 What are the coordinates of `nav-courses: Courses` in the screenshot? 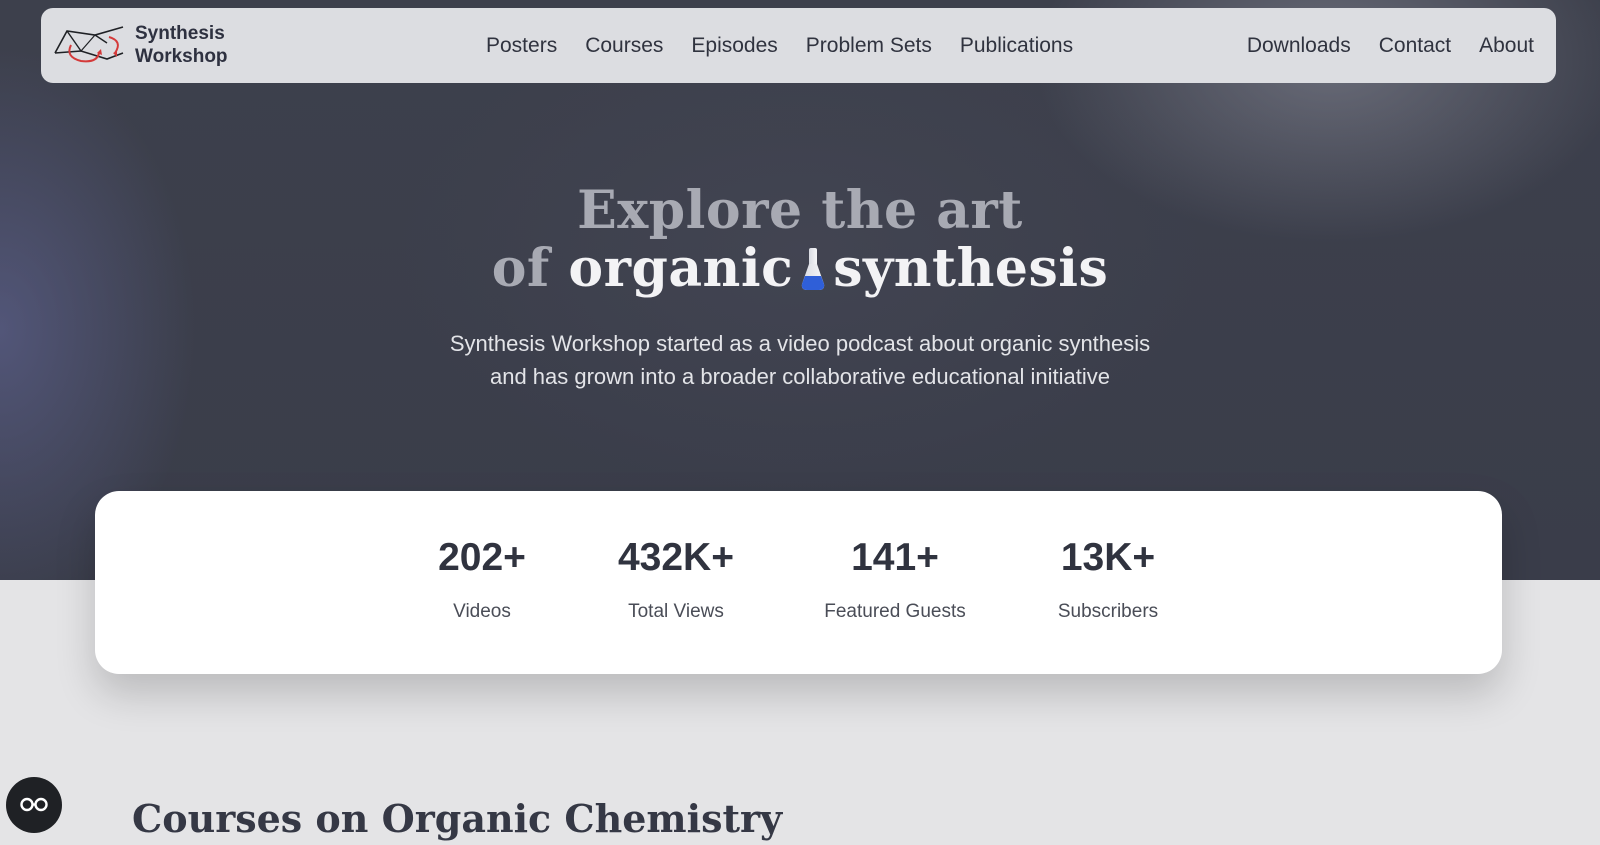 It's located at (624, 46).